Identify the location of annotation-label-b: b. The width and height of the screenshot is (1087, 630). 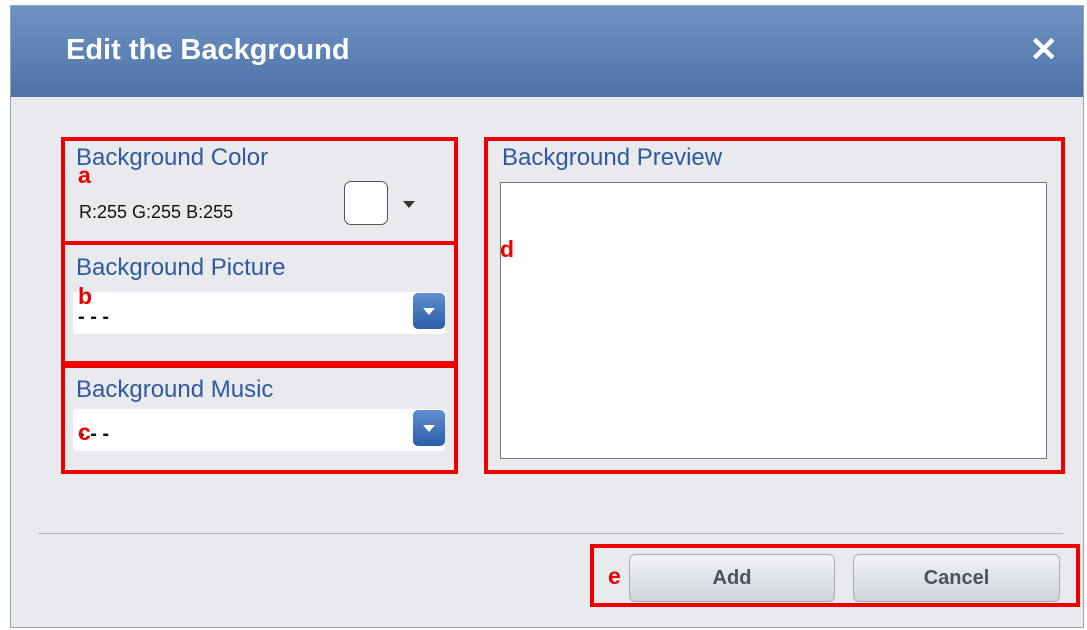
(85, 296).